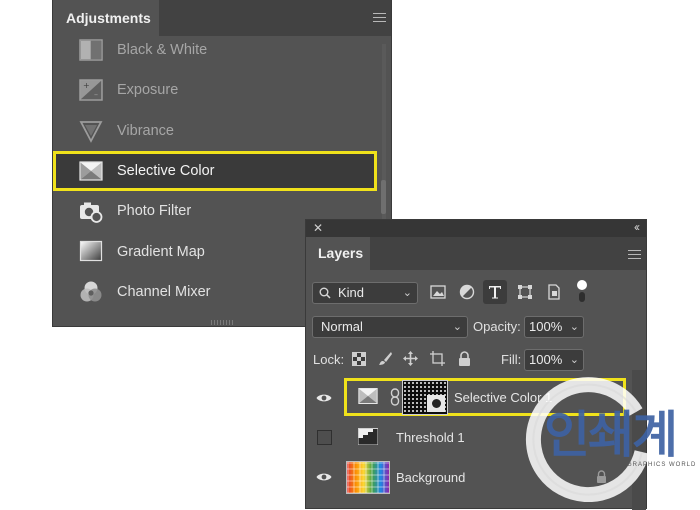  I want to click on black-white-icon, so click(91, 50).